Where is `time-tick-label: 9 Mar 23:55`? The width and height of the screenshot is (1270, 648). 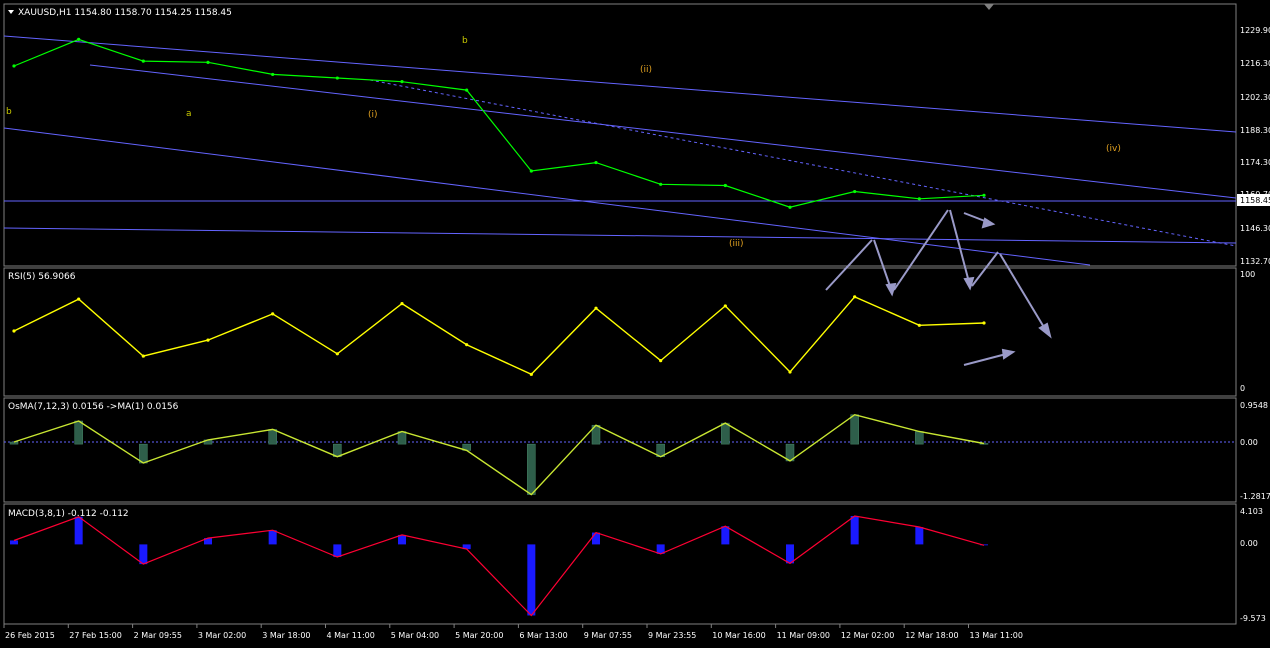 time-tick-label: 9 Mar 23:55 is located at coordinates (672, 635).